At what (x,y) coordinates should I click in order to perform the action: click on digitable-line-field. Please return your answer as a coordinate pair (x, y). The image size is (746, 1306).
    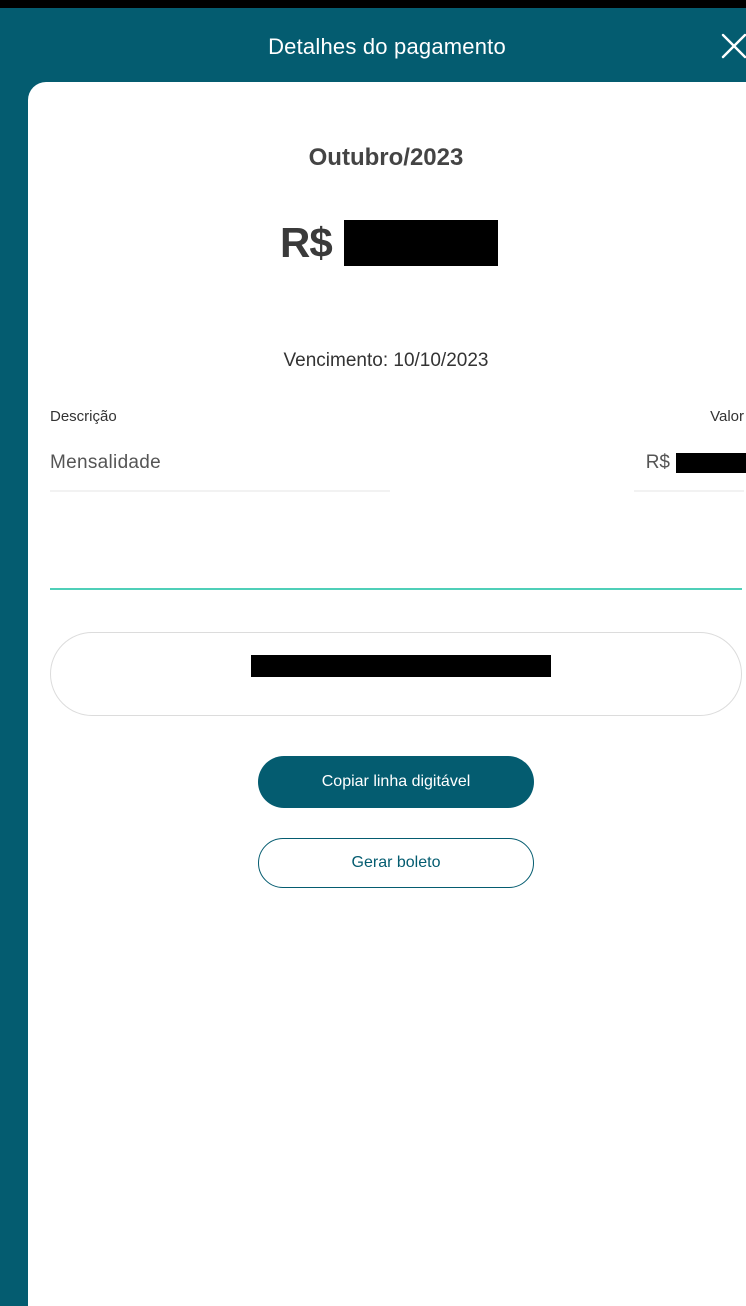
    Looking at the image, I should click on (396, 674).